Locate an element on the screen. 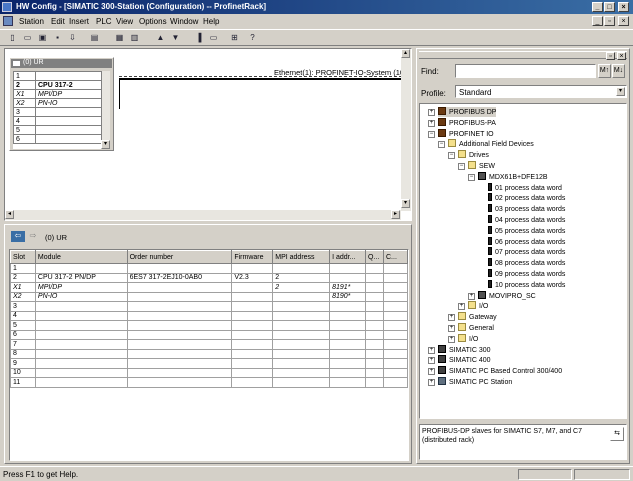  station-scroll-down: ▾ is located at coordinates (405, 203).